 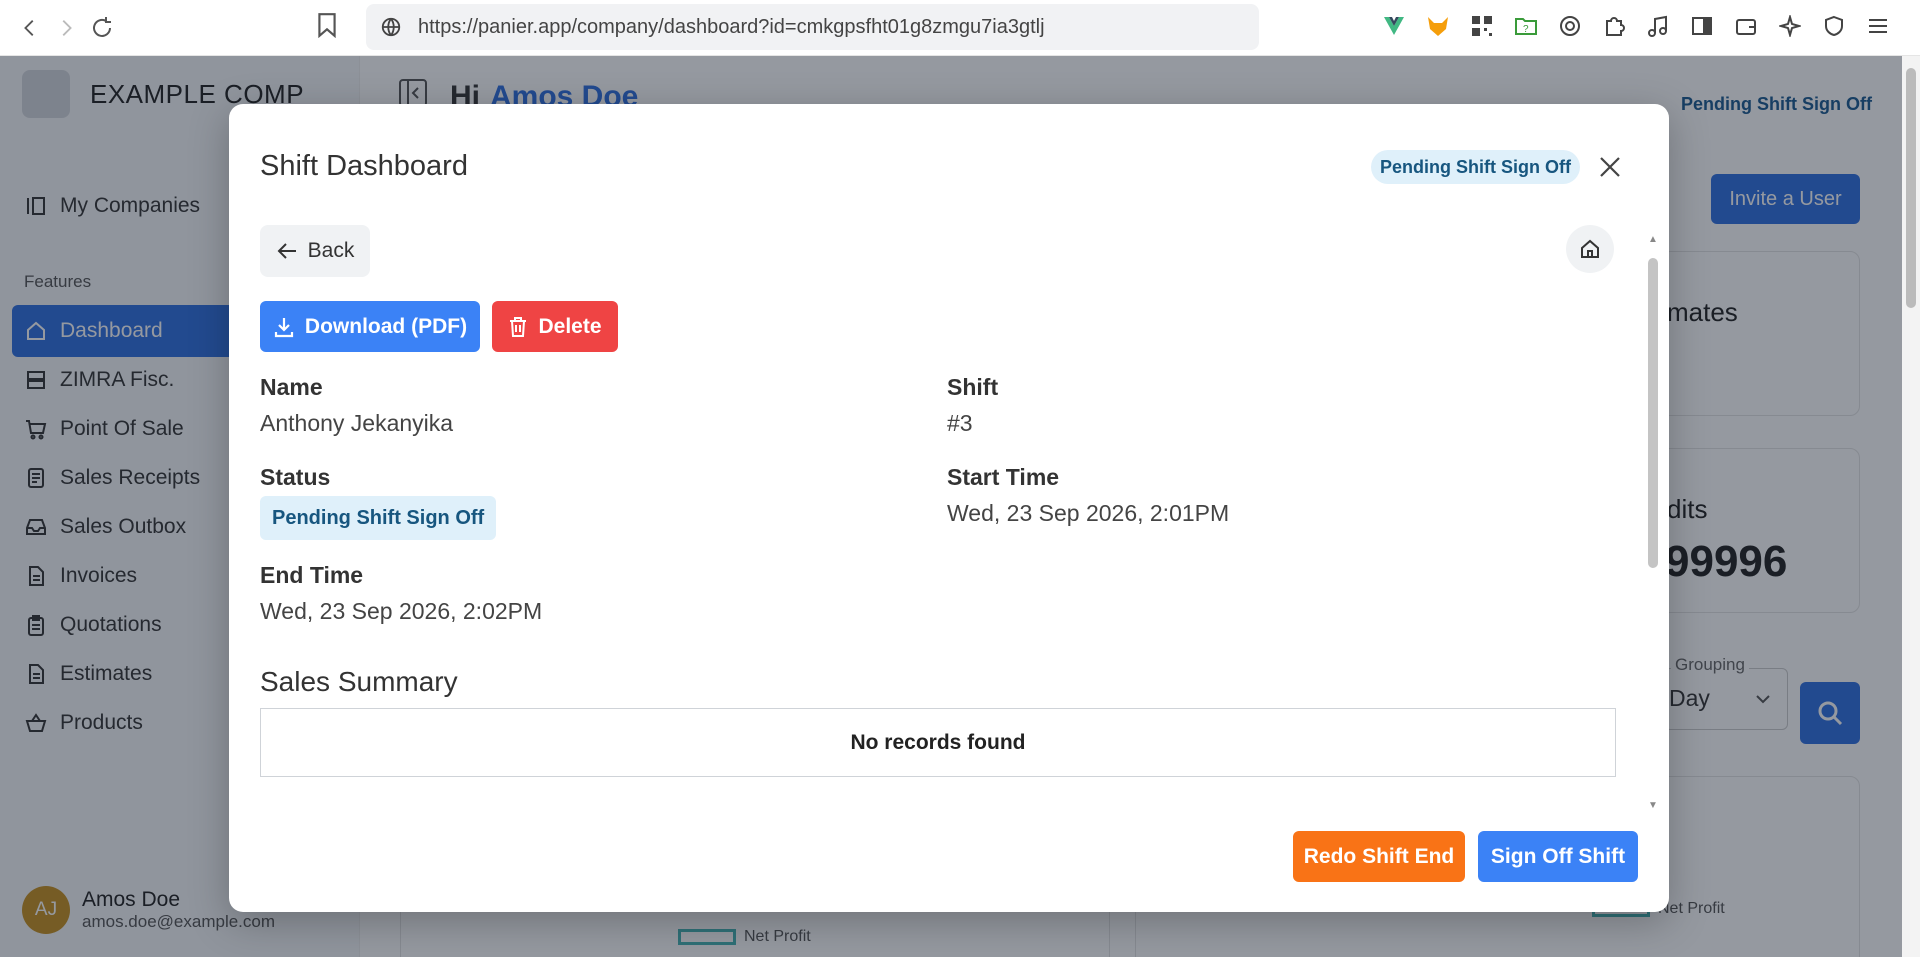 I want to click on status-badge: Pending Shift Sign Off, so click(x=1475, y=167).